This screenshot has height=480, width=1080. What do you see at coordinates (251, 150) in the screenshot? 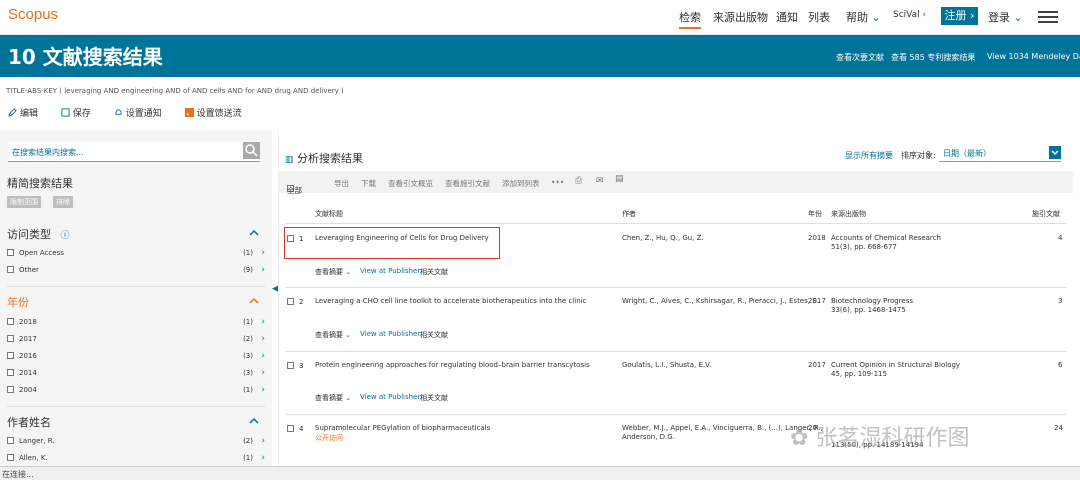
I see `search-icon` at bounding box center [251, 150].